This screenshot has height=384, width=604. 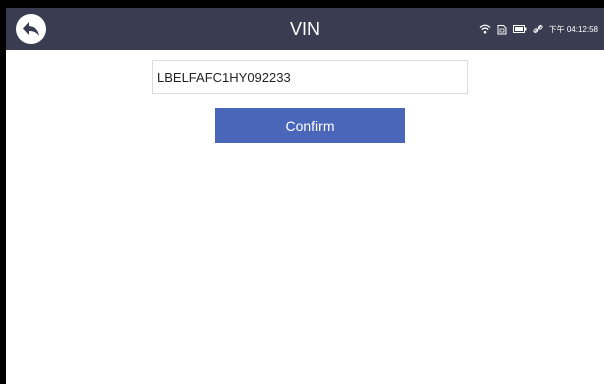 What do you see at coordinates (305, 29) in the screenshot?
I see `top-bar: VIN 下午 04:12:58` at bounding box center [305, 29].